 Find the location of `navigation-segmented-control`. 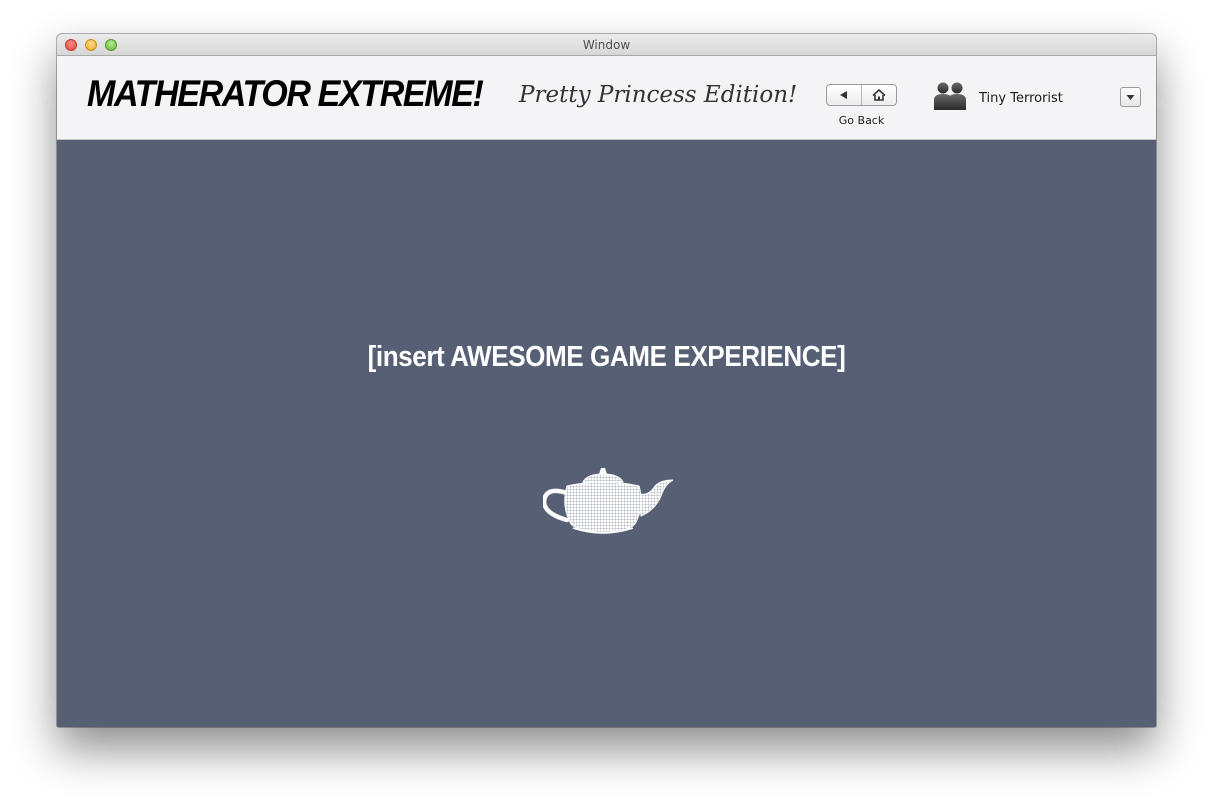

navigation-segmented-control is located at coordinates (861, 95).